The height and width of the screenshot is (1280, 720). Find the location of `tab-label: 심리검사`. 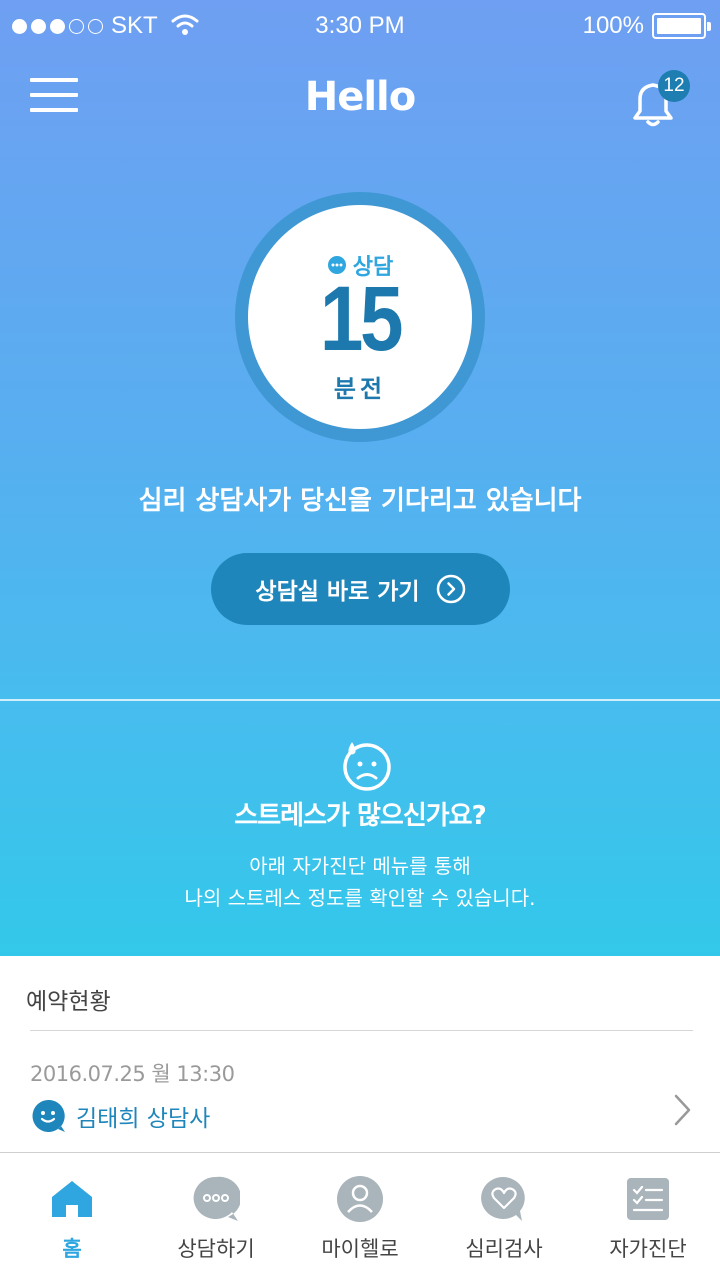

tab-label: 심리검사 is located at coordinates (504, 1249).